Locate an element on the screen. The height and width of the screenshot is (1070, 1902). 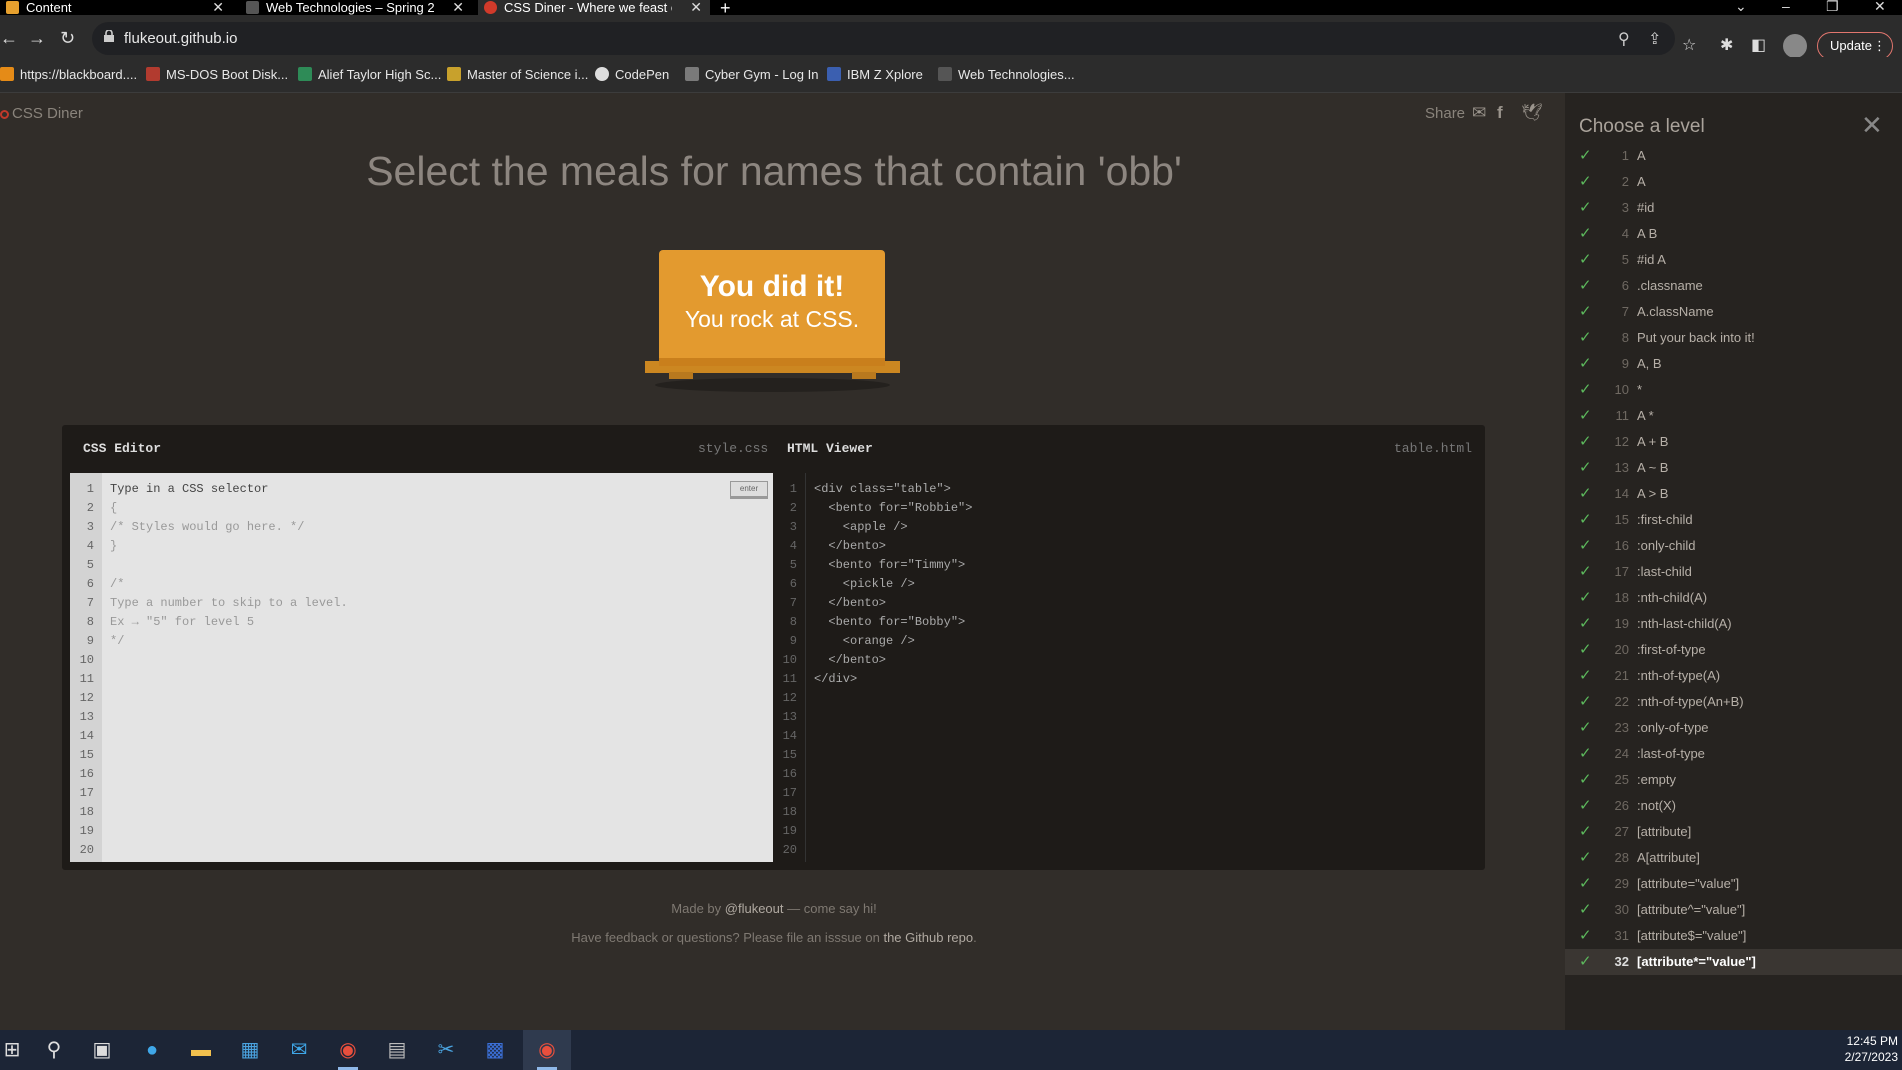
level-number: 31 is located at coordinates (1621, 935).